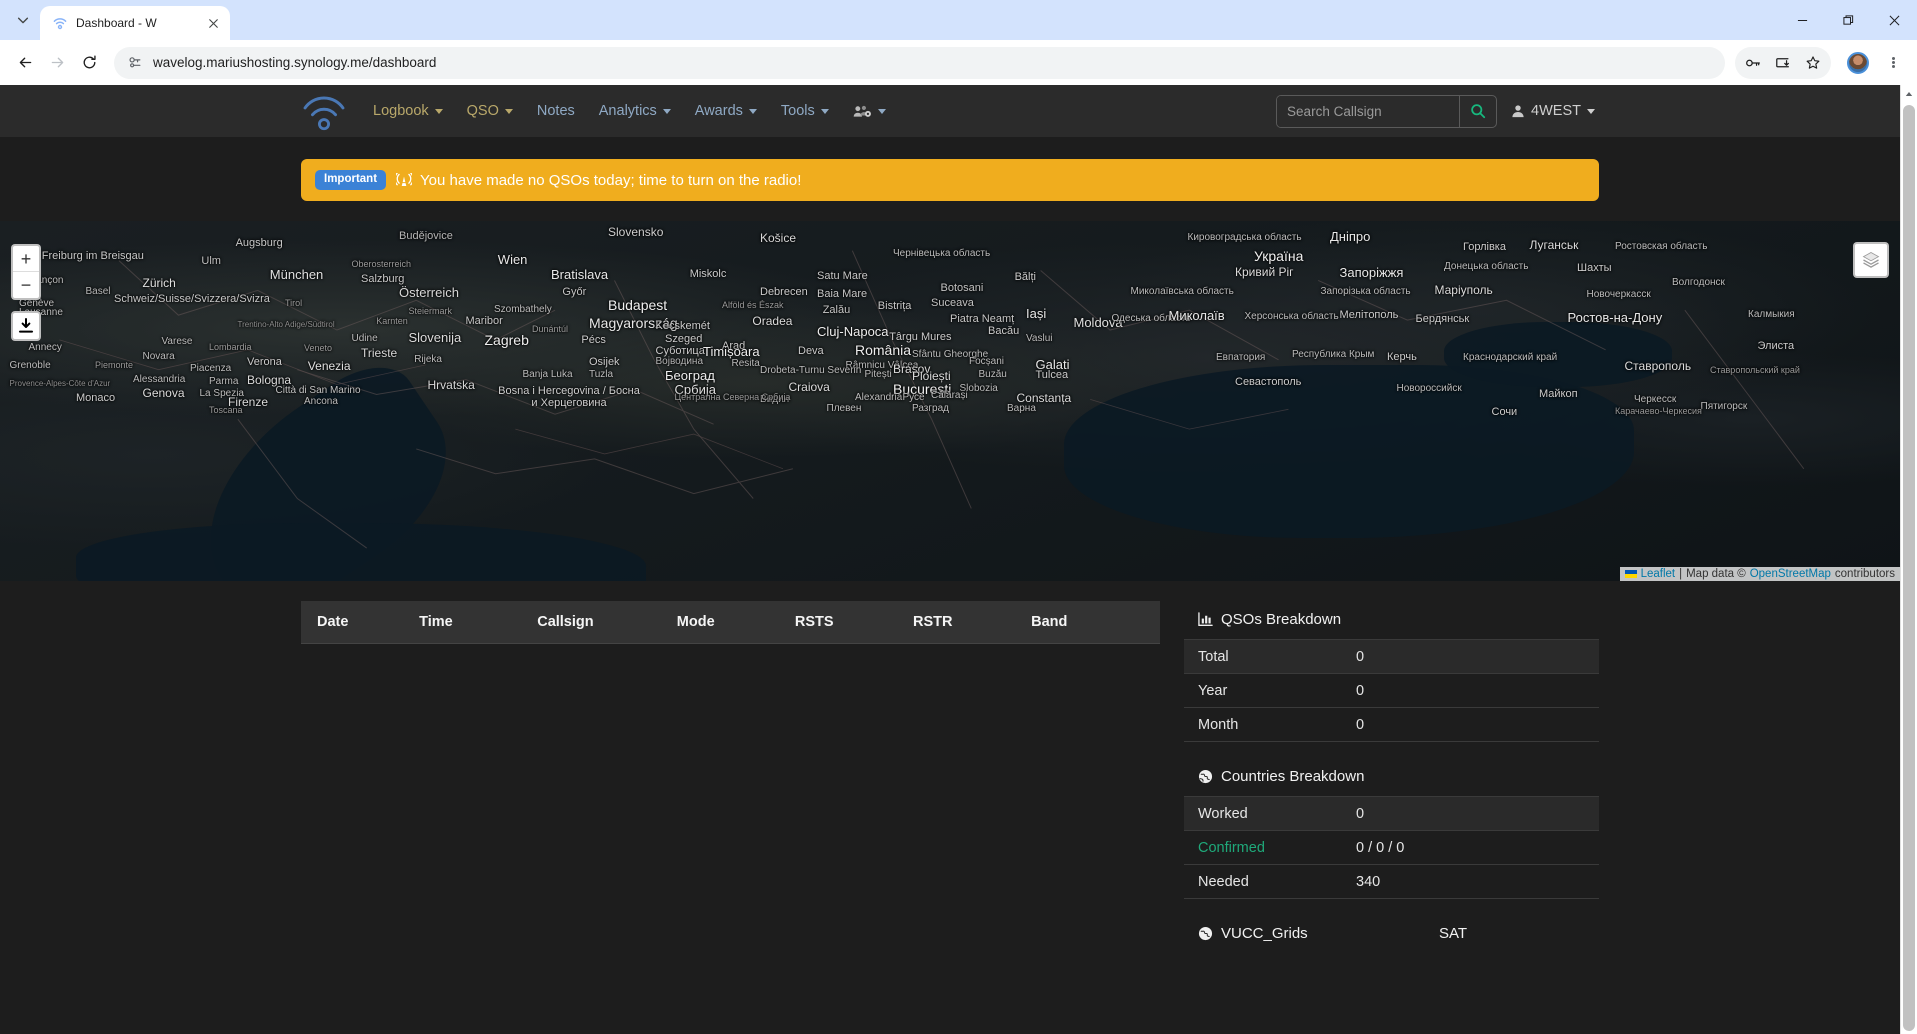 This screenshot has width=1917, height=1034. What do you see at coordinates (1909, 93) in the screenshot?
I see `scrollbar-up-button` at bounding box center [1909, 93].